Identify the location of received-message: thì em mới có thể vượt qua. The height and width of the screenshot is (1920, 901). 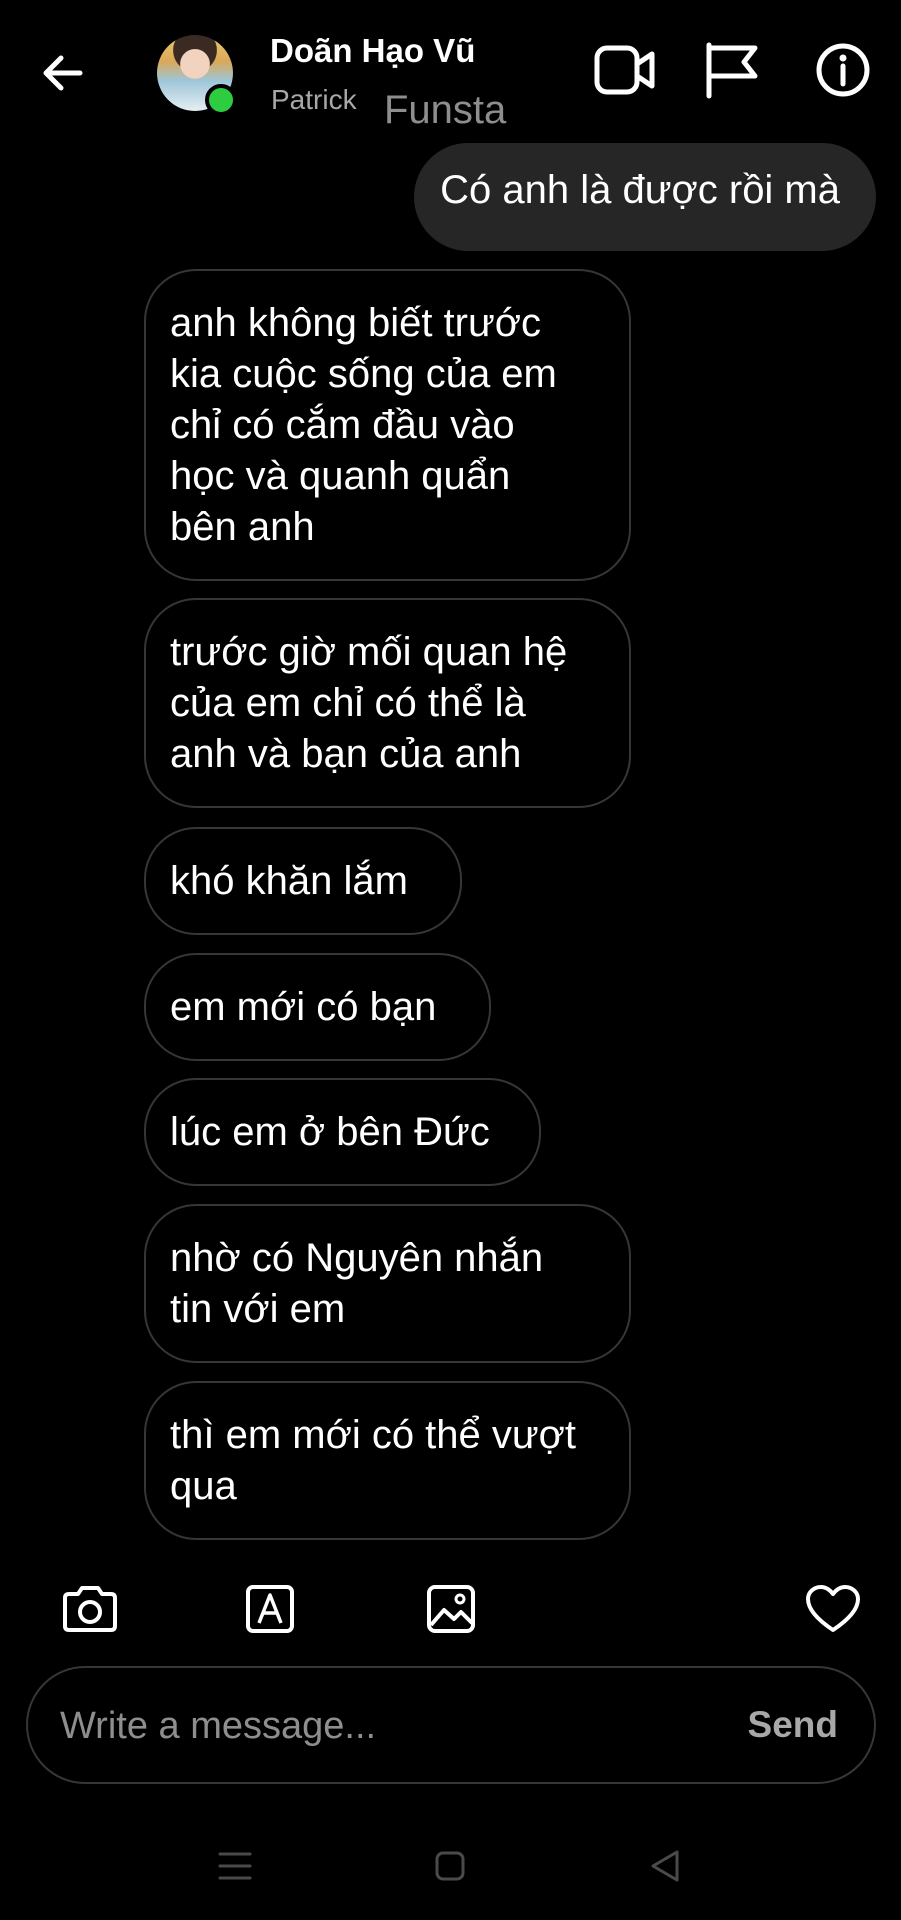
(387, 1460).